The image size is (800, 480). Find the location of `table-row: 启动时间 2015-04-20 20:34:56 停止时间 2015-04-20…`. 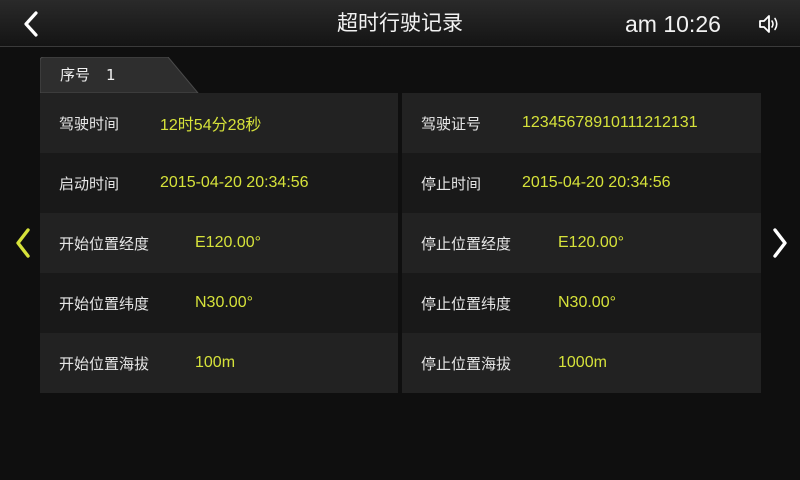

table-row: 启动时间 2015-04-20 20:34:56 停止时间 2015-04-20… is located at coordinates (400, 183).